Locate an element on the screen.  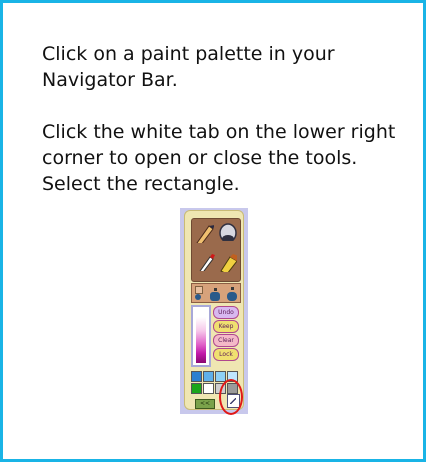
octagon-icon is located at coordinates (215, 296).